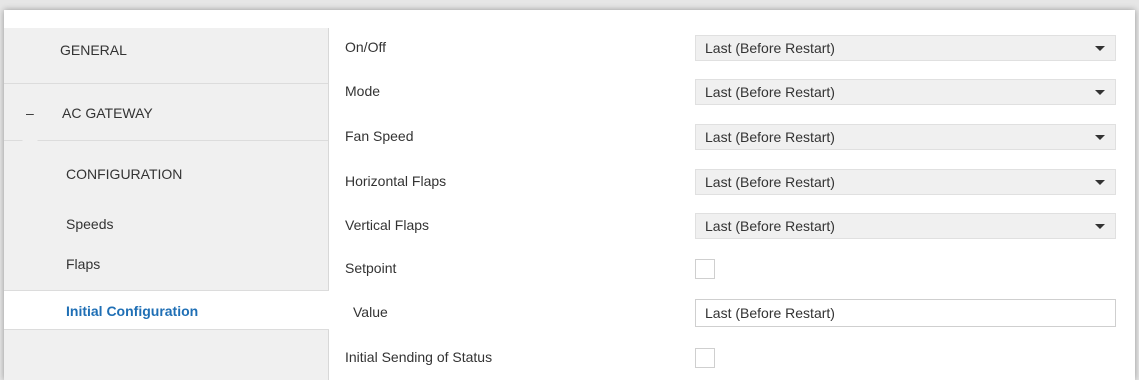 The image size is (1139, 380). I want to click on fan-speed-label: Fan Speed, so click(379, 136).